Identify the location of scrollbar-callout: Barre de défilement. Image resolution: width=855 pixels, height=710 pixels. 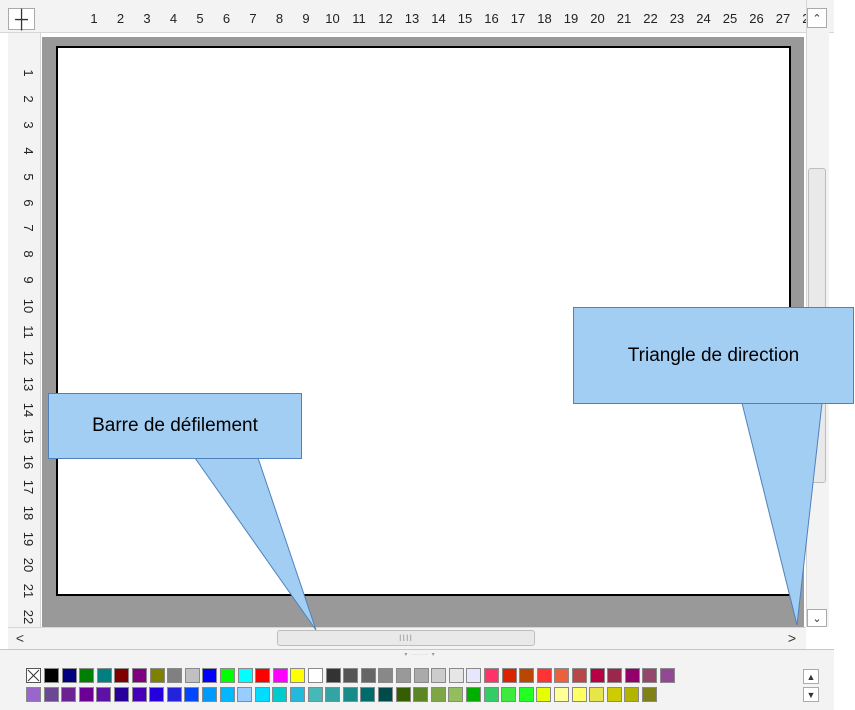
(175, 426).